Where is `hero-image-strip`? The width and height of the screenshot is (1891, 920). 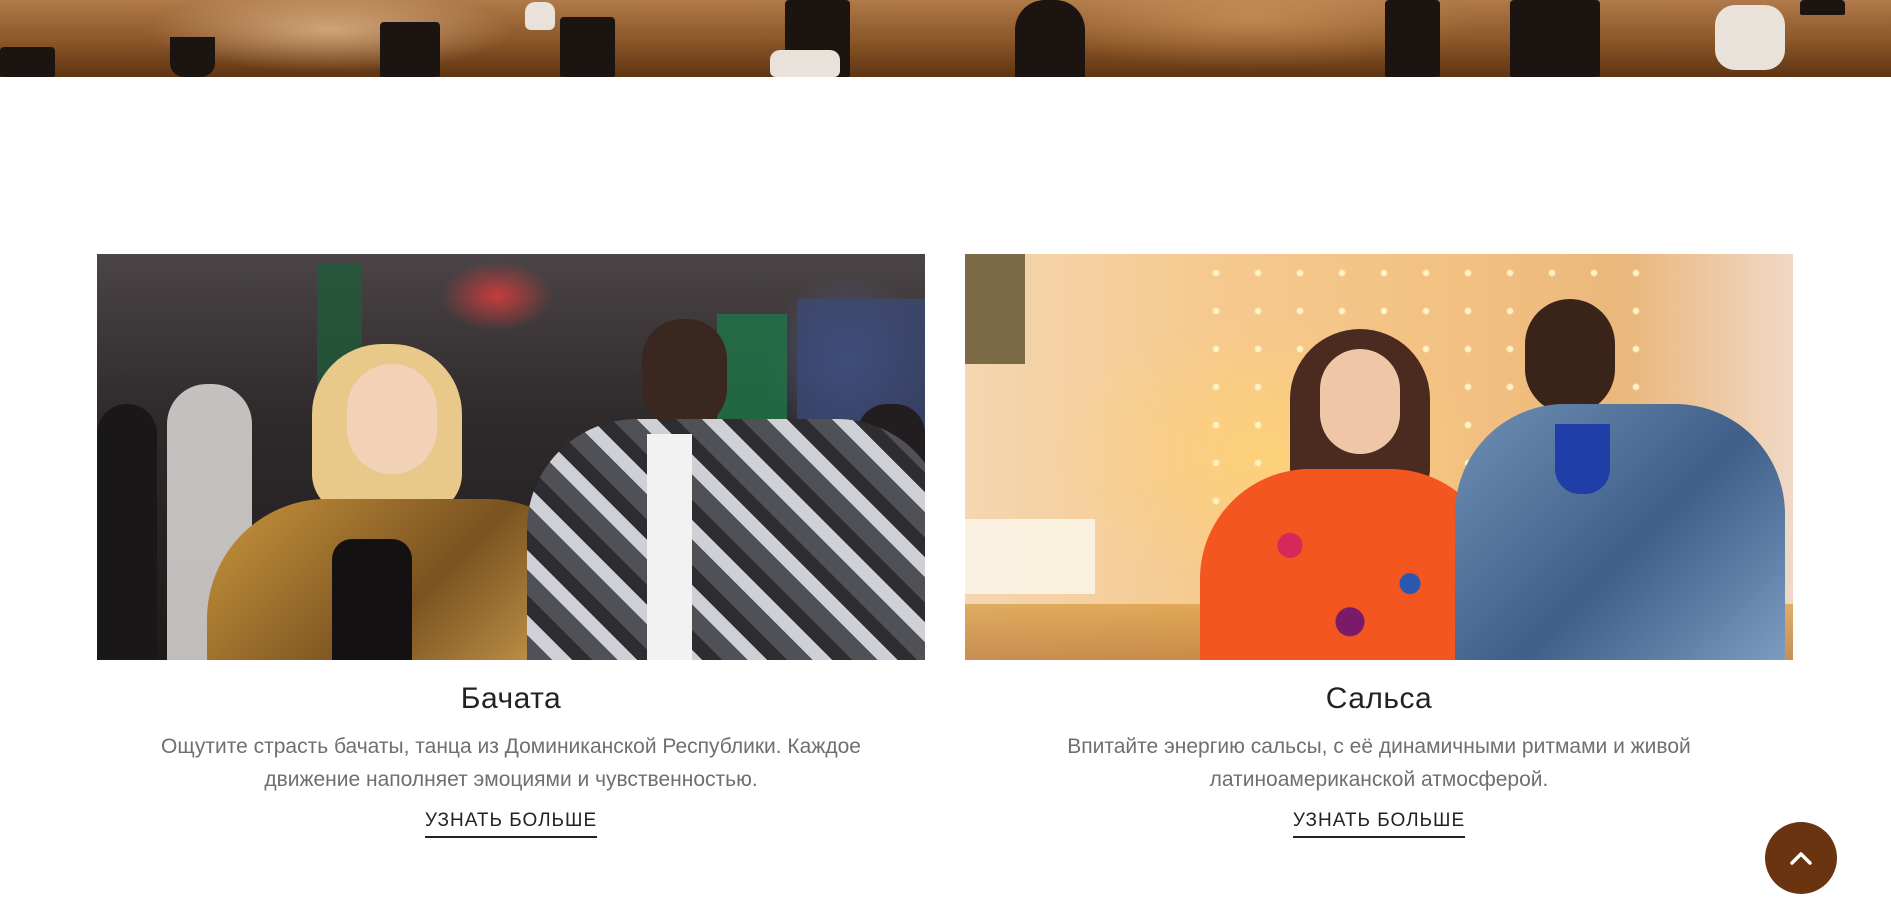 hero-image-strip is located at coordinates (945, 38).